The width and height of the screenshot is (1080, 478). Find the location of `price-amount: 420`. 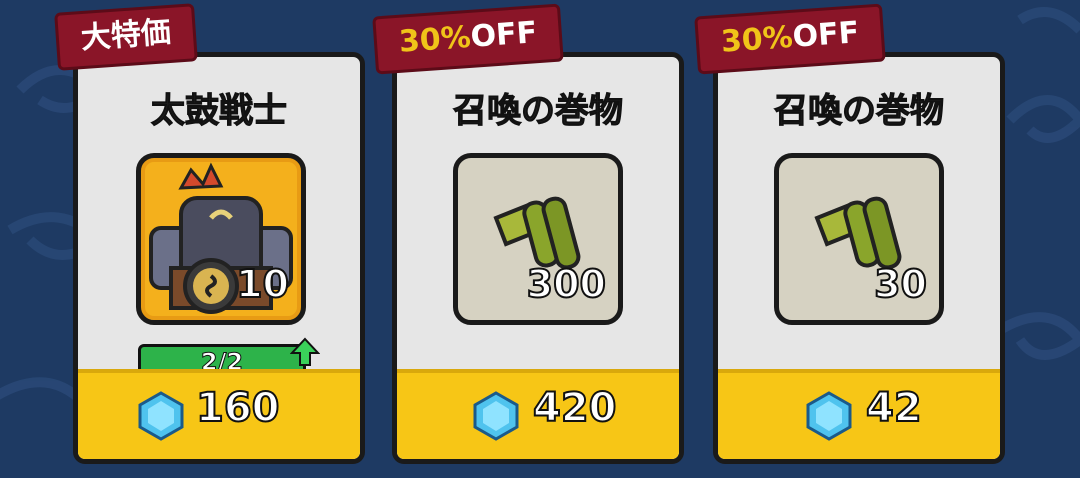

price-amount: 420 is located at coordinates (574, 408).